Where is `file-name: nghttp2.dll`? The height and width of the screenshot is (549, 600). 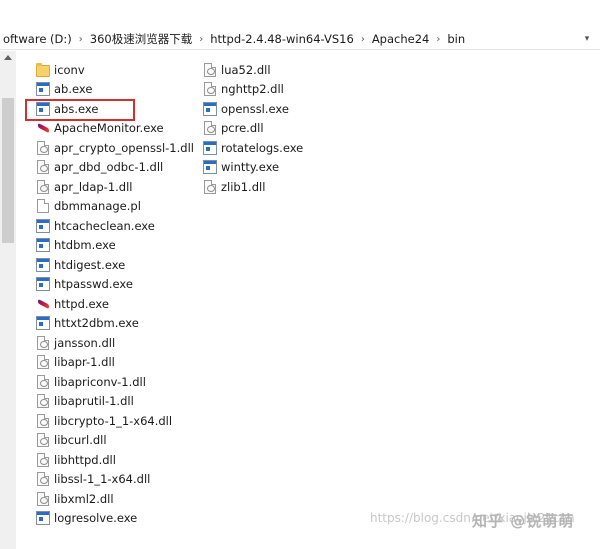 file-name: nghttp2.dll is located at coordinates (252, 89).